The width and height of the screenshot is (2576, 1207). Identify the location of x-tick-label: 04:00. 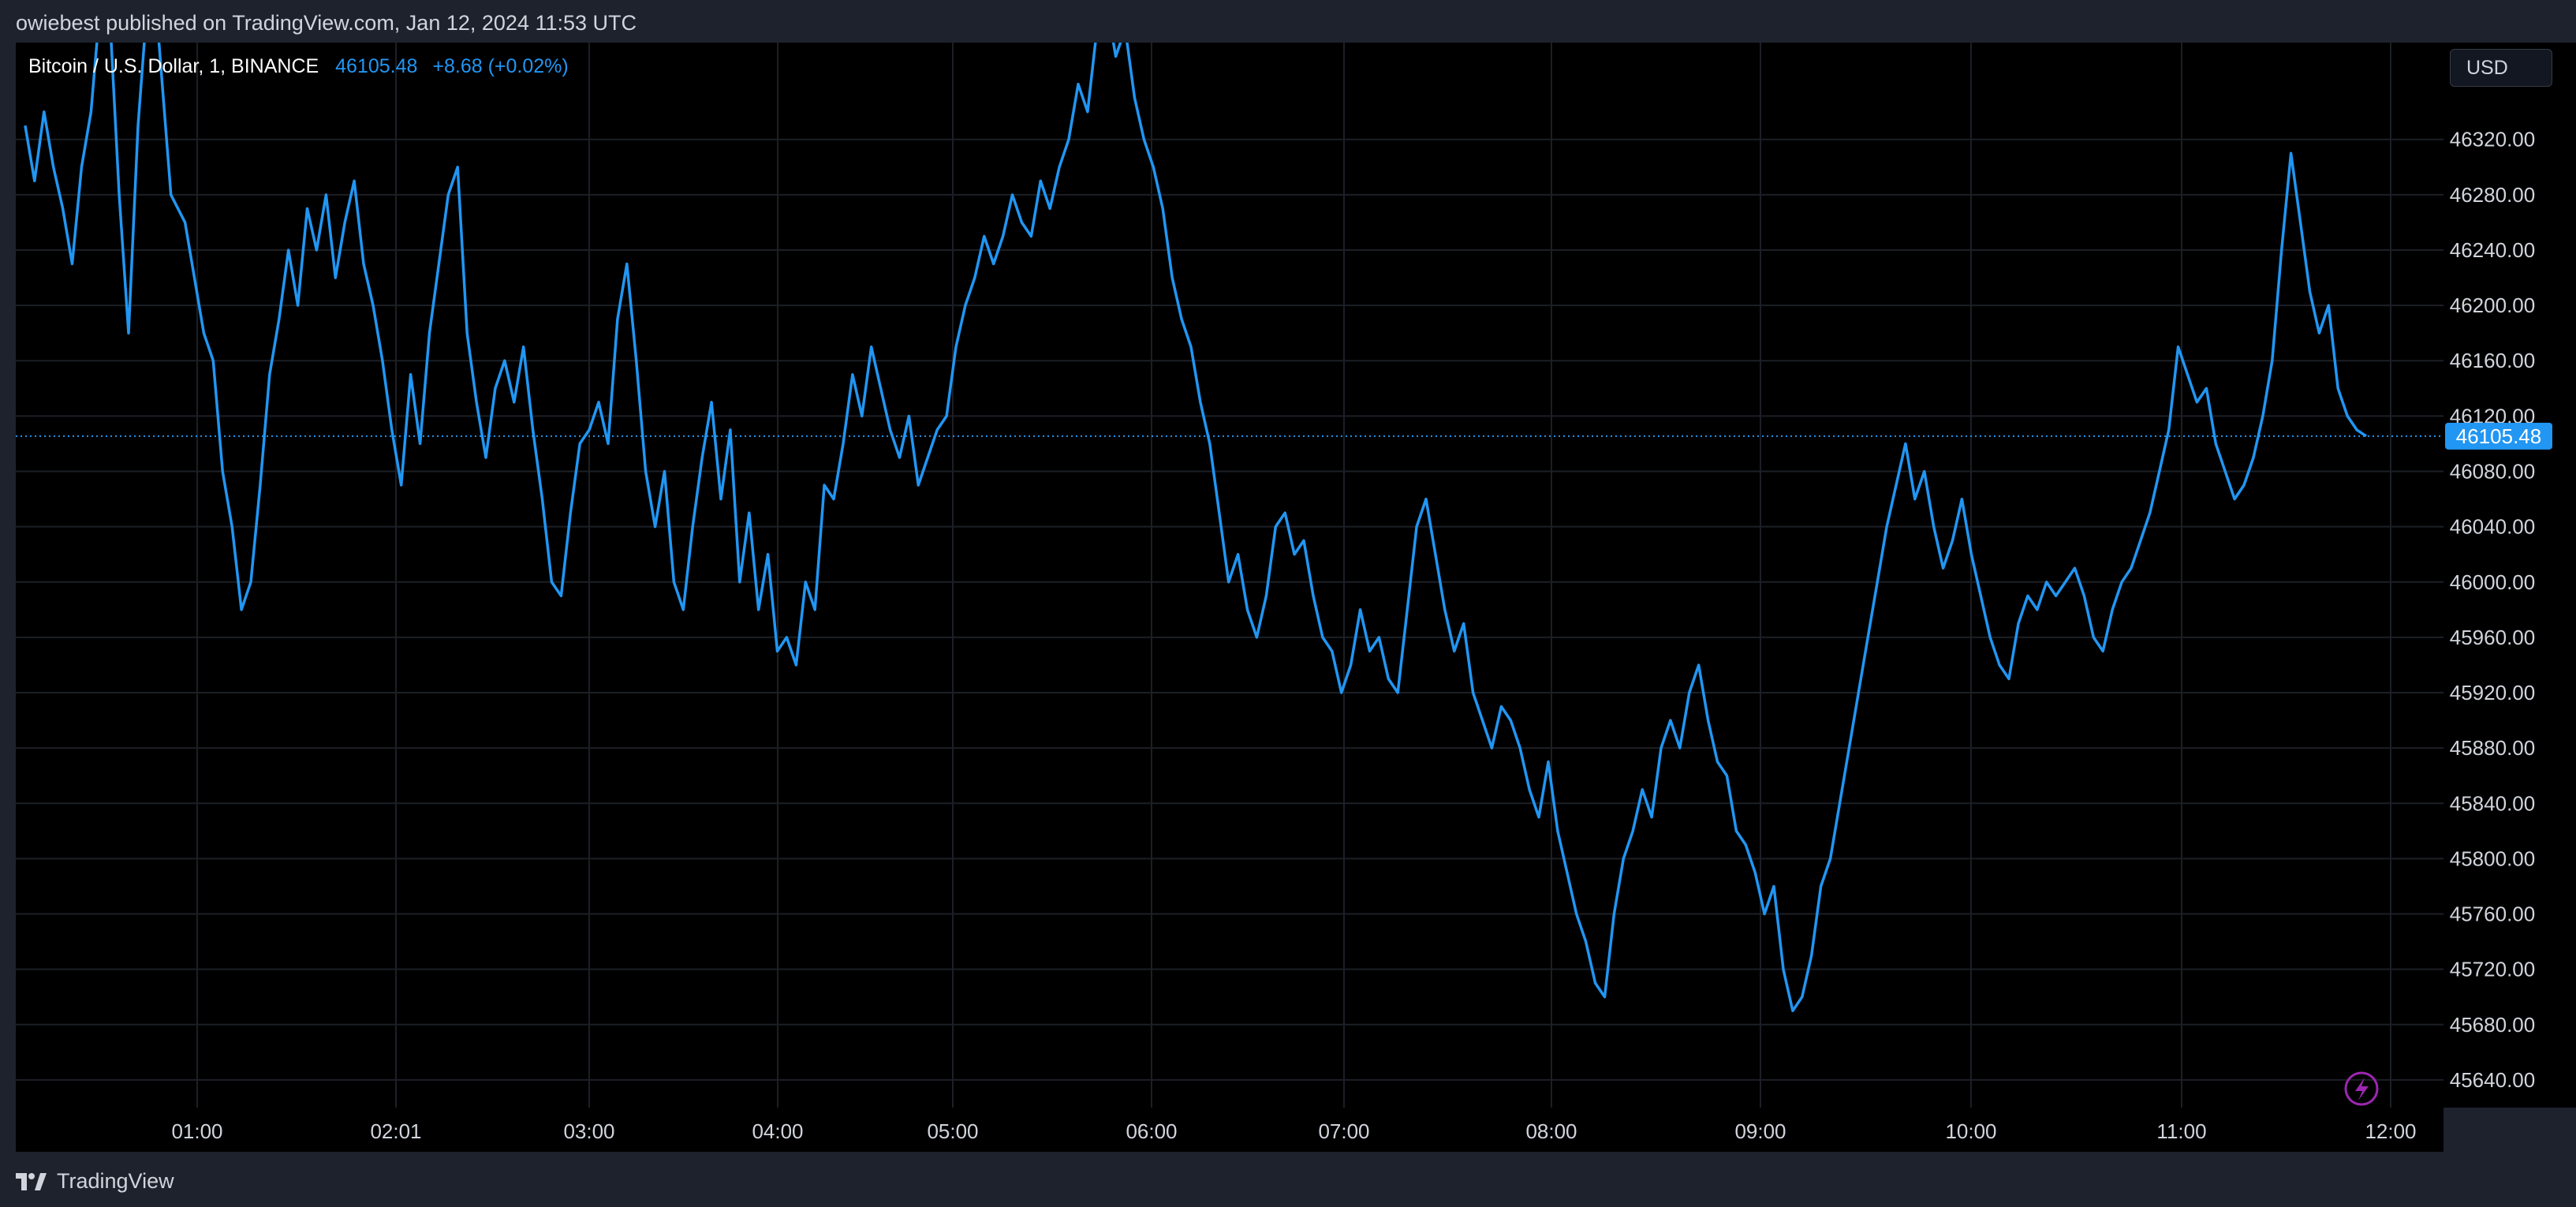
(777, 1131).